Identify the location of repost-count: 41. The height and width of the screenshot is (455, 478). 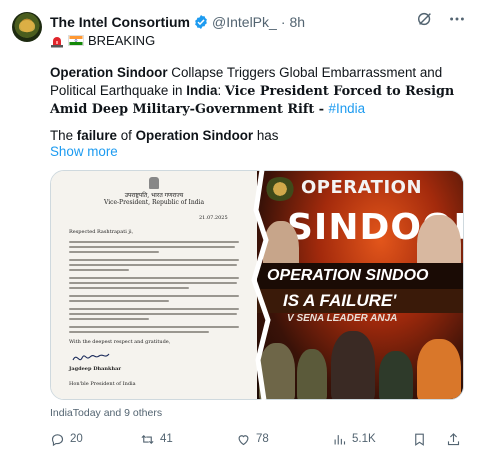
(166, 439).